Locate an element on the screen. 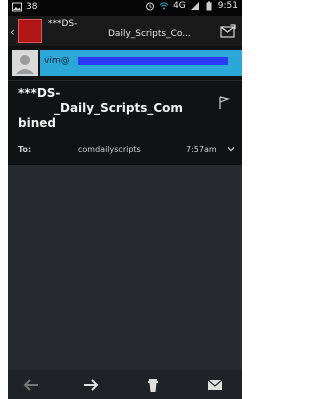 Image resolution: width=320 pixels, height=399 pixels. alarm-icon is located at coordinates (150, 6).